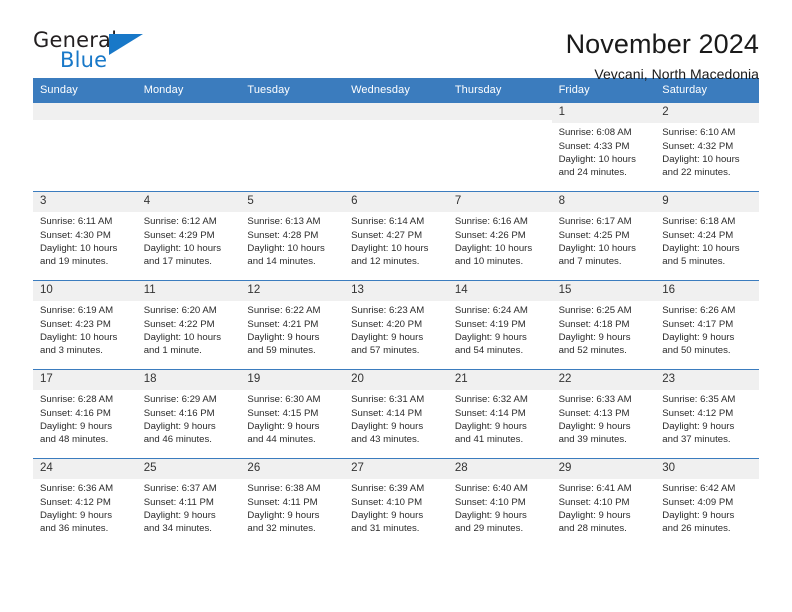  What do you see at coordinates (396, 202) in the screenshot?
I see `day-number: 6` at bounding box center [396, 202].